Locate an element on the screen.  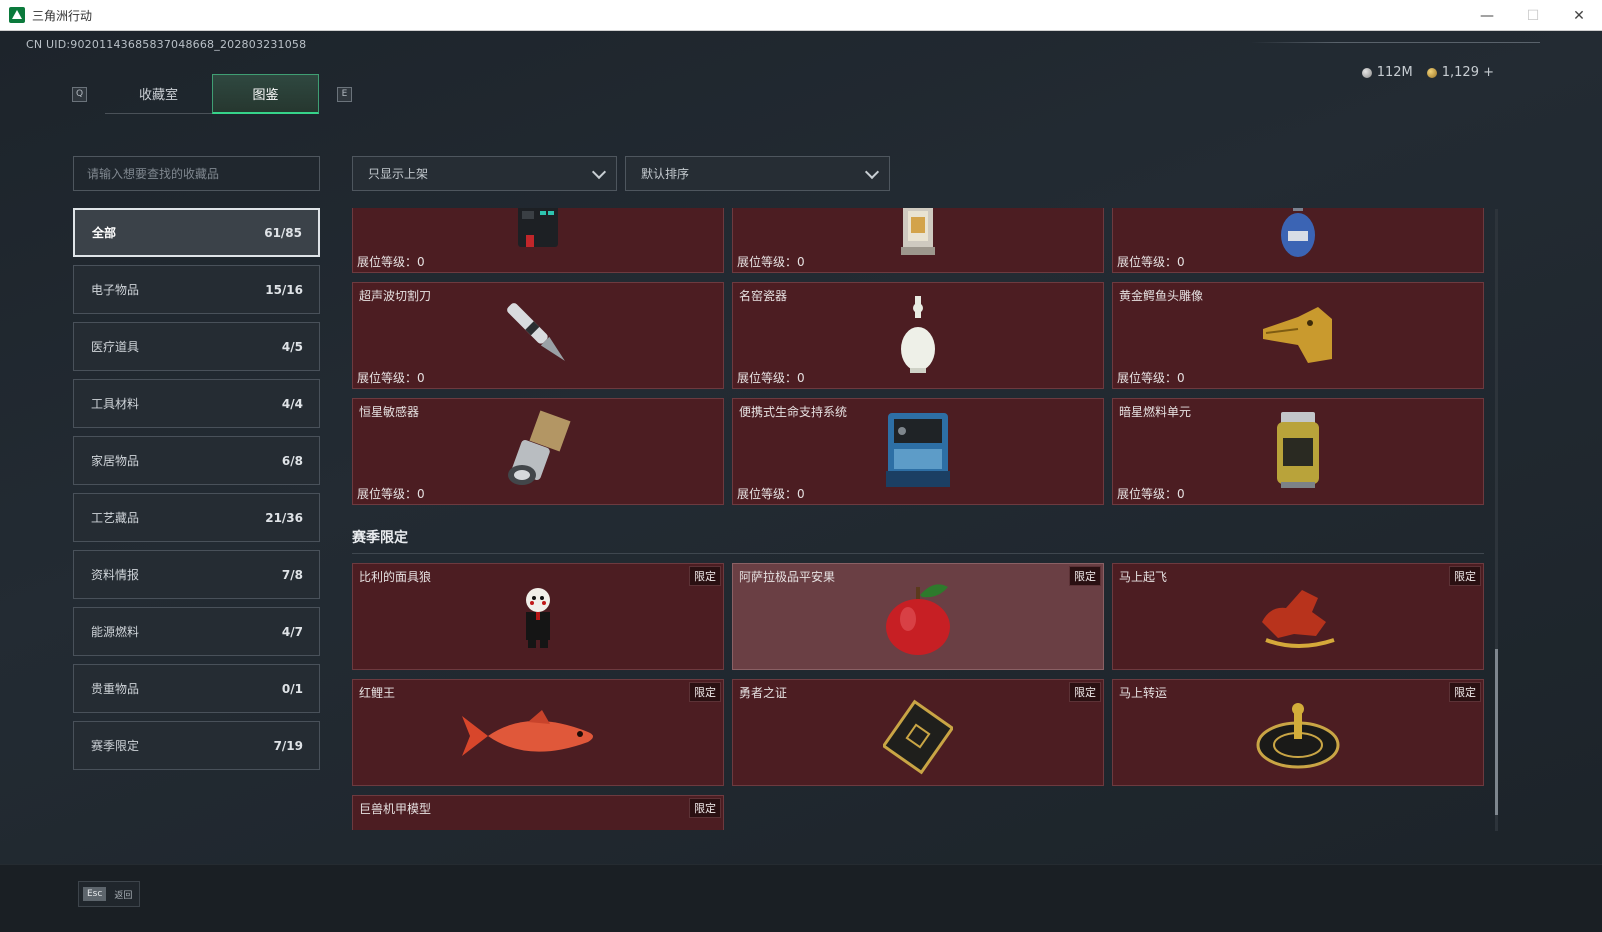
category-tools: 工具材料 4/4 is located at coordinates (196, 403).